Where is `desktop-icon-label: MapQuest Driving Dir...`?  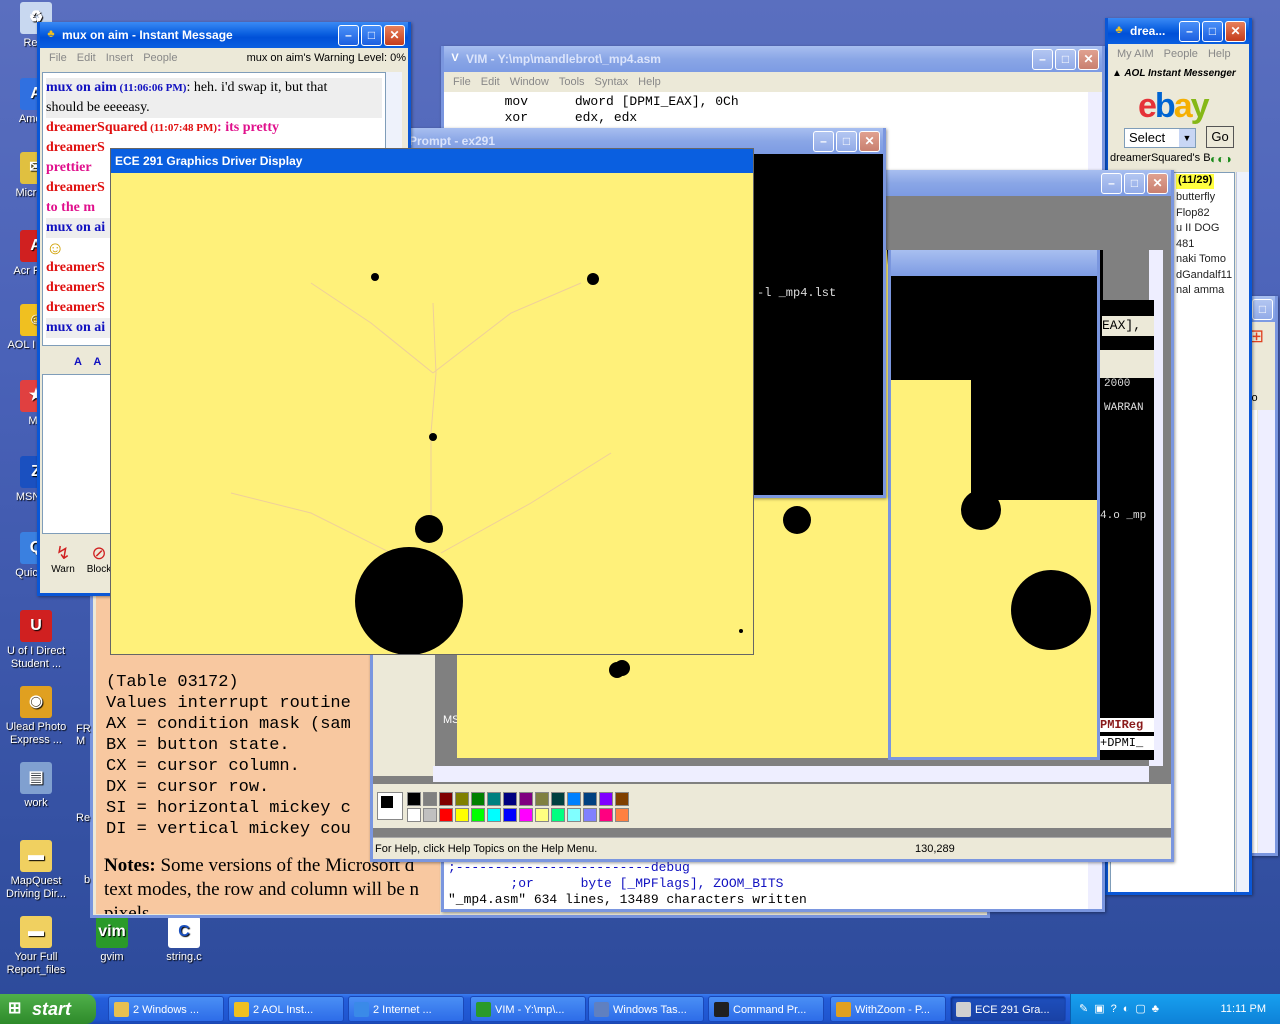 desktop-icon-label: MapQuest Driving Dir... is located at coordinates (36, 887).